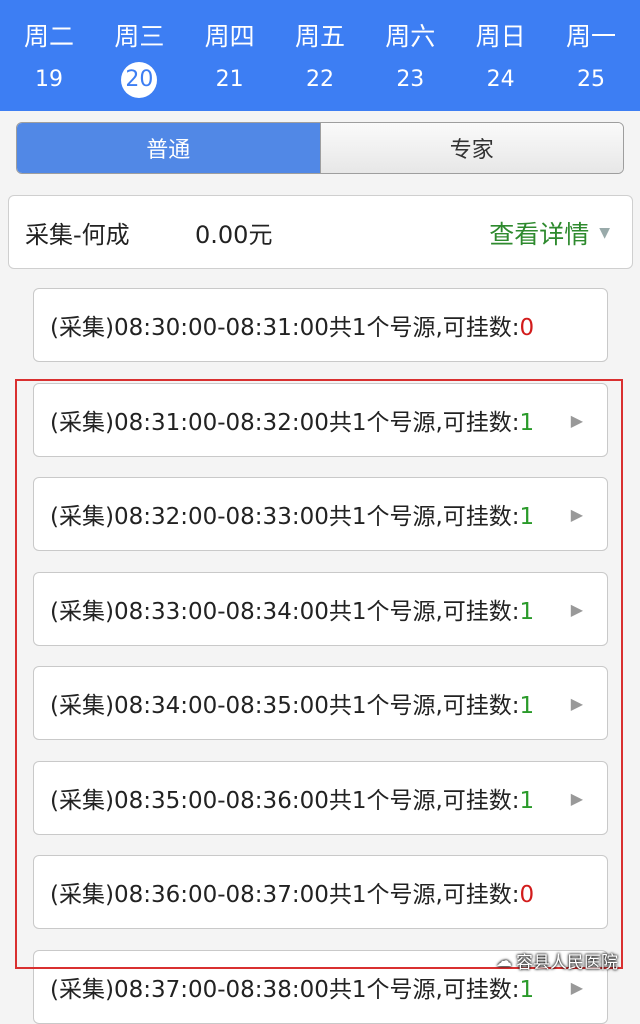 Image resolution: width=640 pixels, height=1024 pixels. What do you see at coordinates (168, 148) in the screenshot?
I see `tab-normal: 普通` at bounding box center [168, 148].